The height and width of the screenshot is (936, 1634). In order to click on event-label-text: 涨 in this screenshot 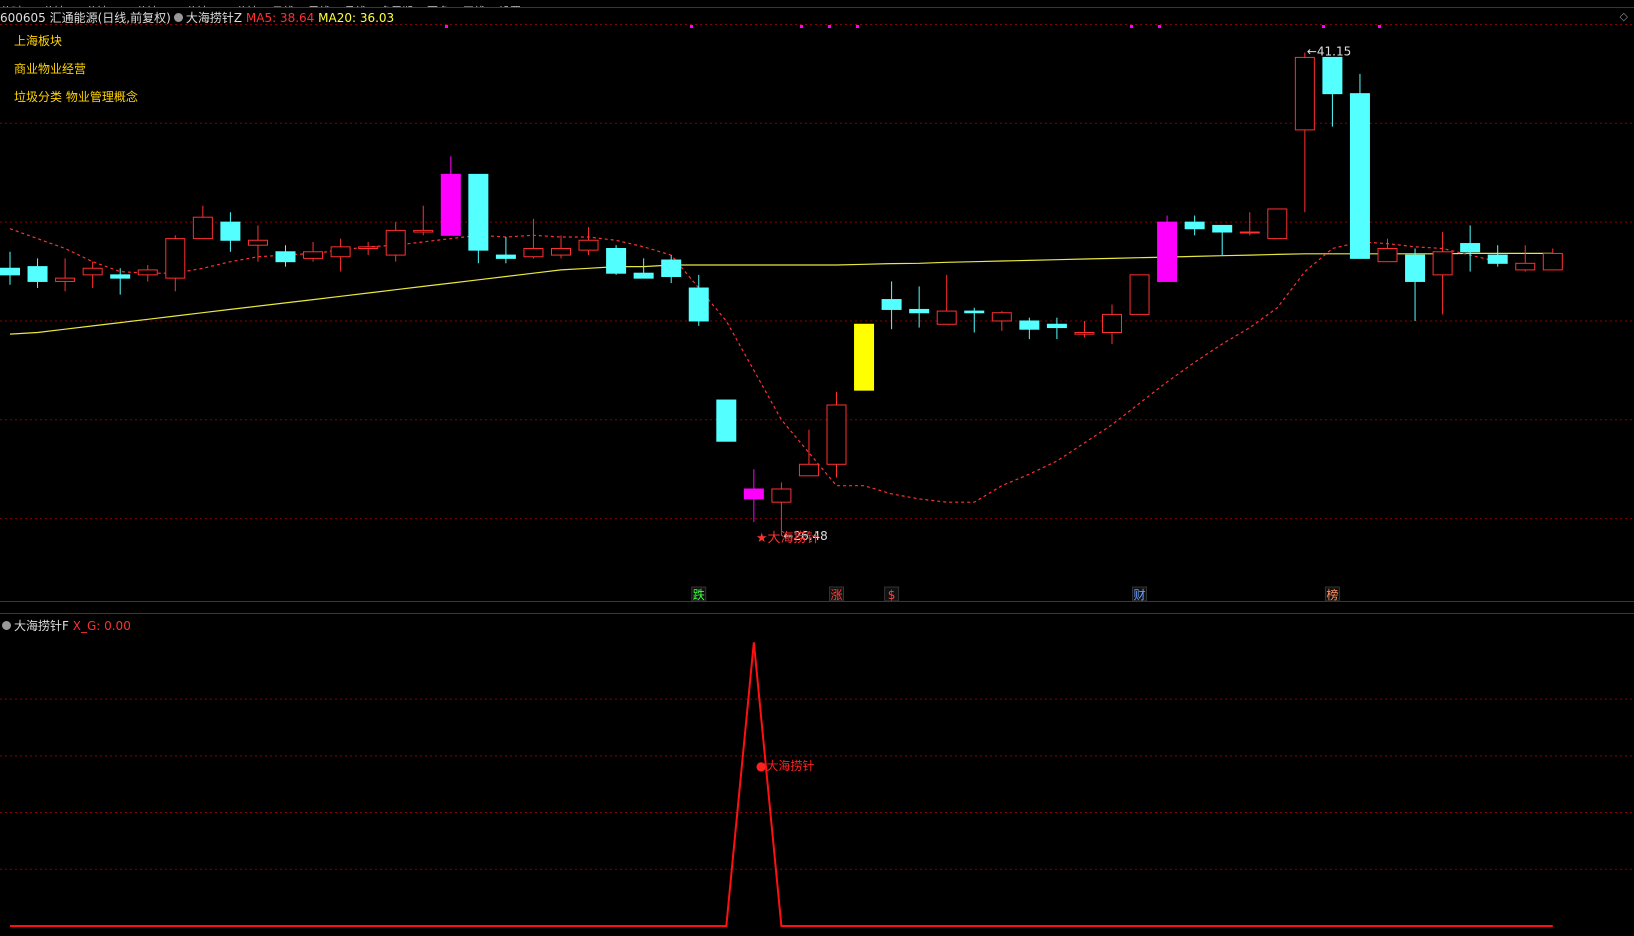, I will do `click(836, 594)`.